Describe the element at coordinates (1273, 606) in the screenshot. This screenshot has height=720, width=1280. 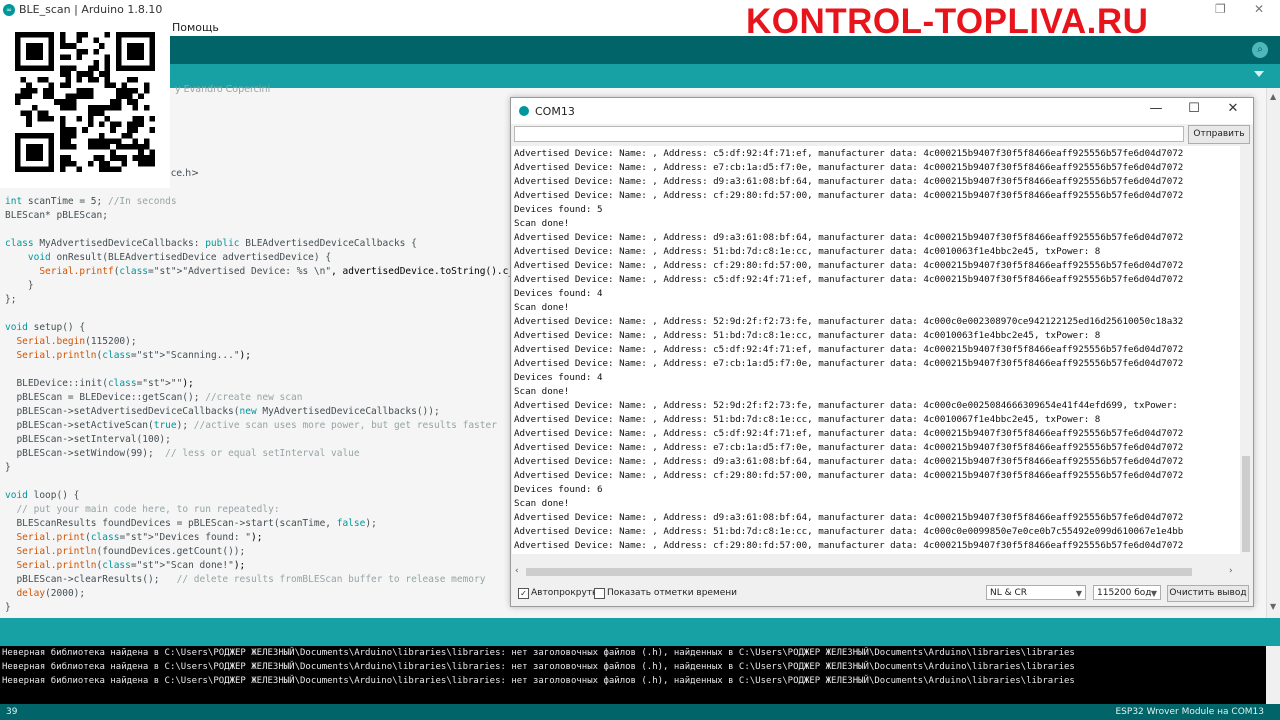
I see `scroll-down-arrow-icon: ▼` at that location.